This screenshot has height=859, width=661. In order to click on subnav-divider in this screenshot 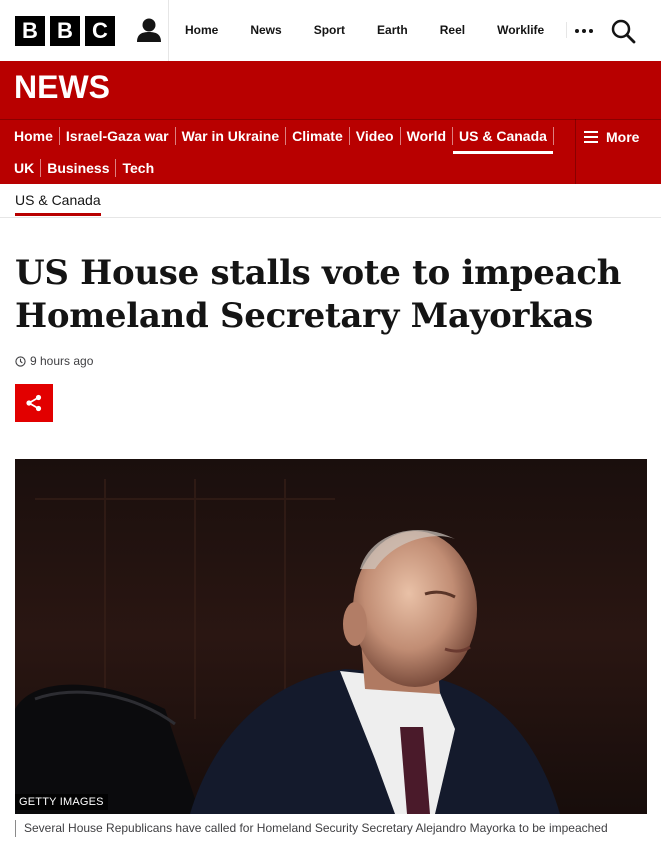, I will do `click(330, 119)`.